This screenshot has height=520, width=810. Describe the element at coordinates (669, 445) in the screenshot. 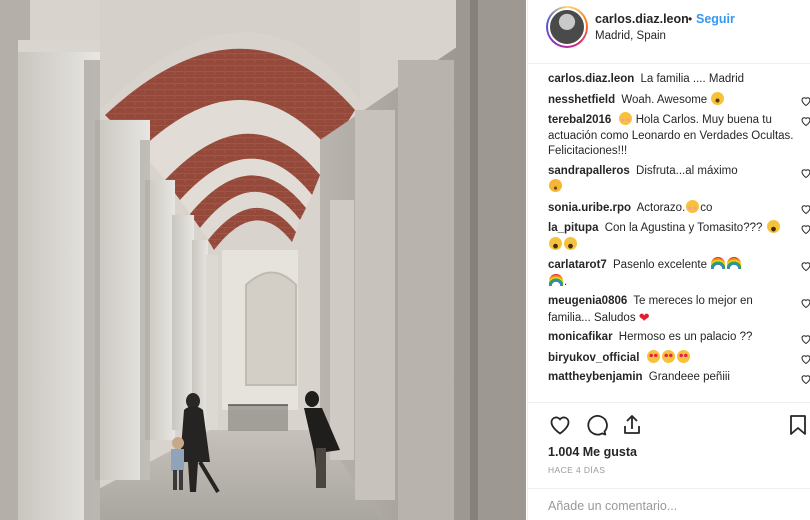

I see `post-actions: 1.004 Me gusta HACE 4 DÍAS` at that location.